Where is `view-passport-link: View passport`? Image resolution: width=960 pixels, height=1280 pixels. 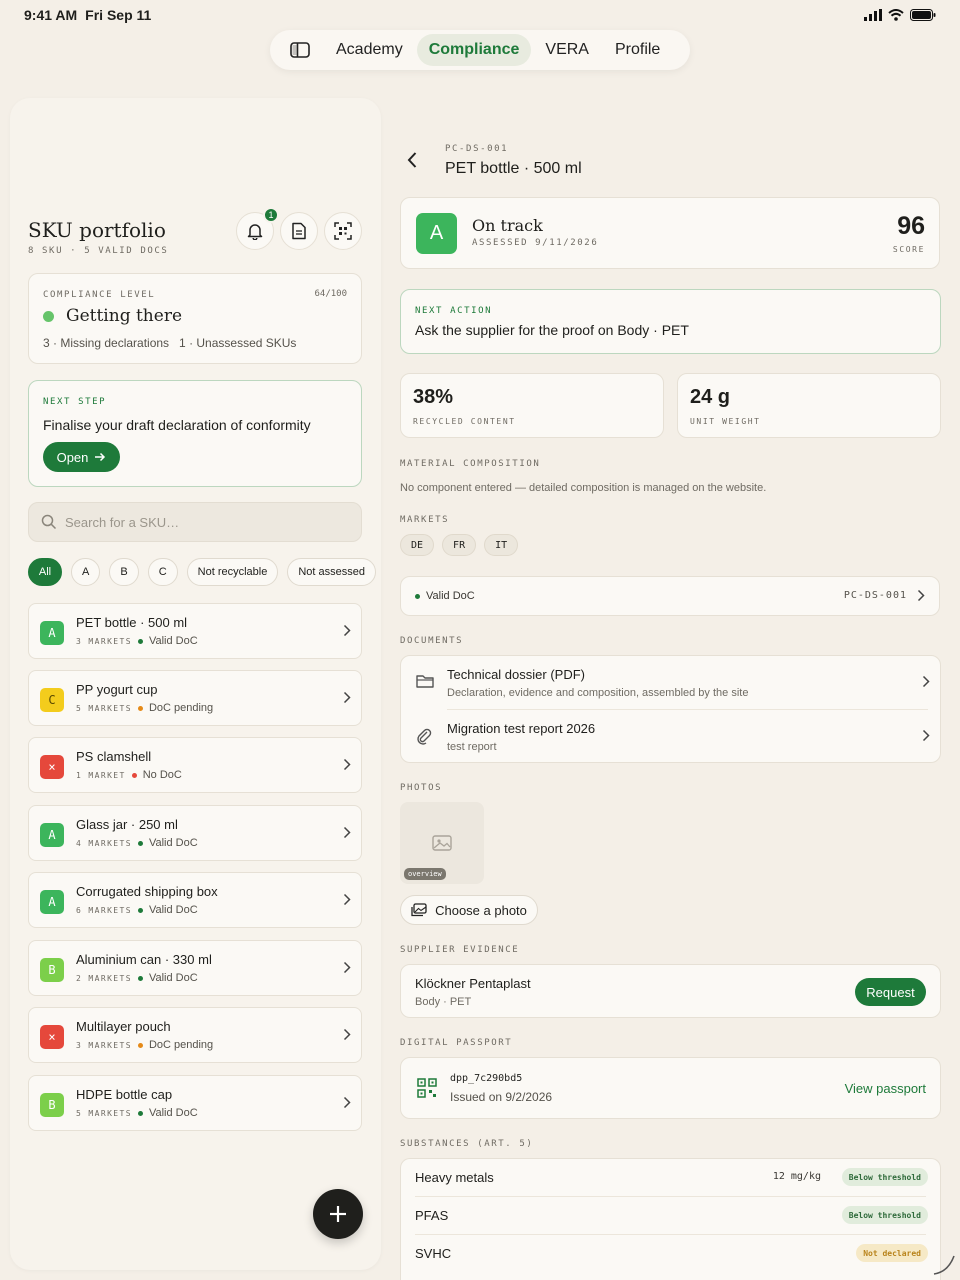
view-passport-link: View passport is located at coordinates (885, 1088).